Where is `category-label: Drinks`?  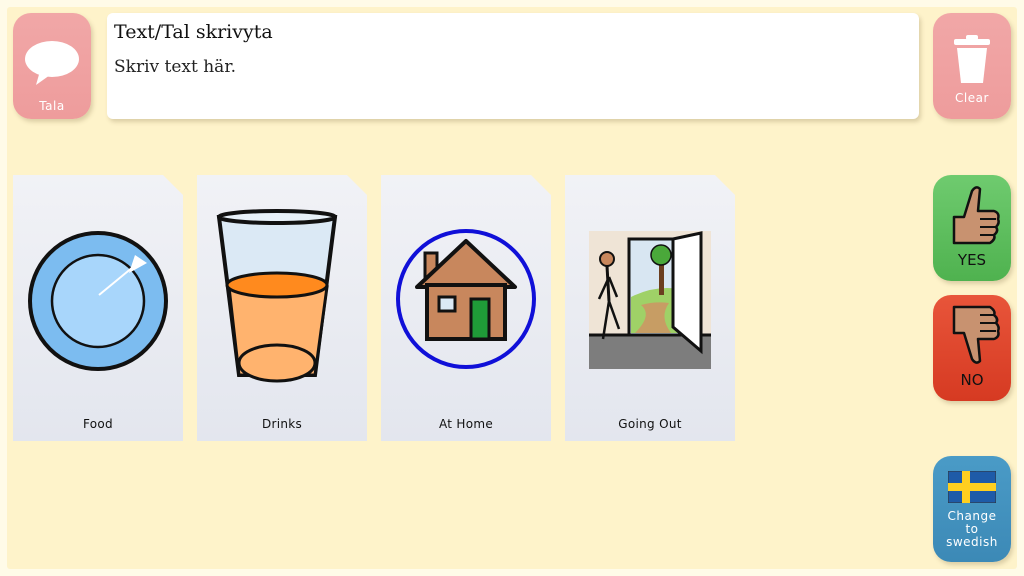
category-label: Drinks is located at coordinates (282, 424).